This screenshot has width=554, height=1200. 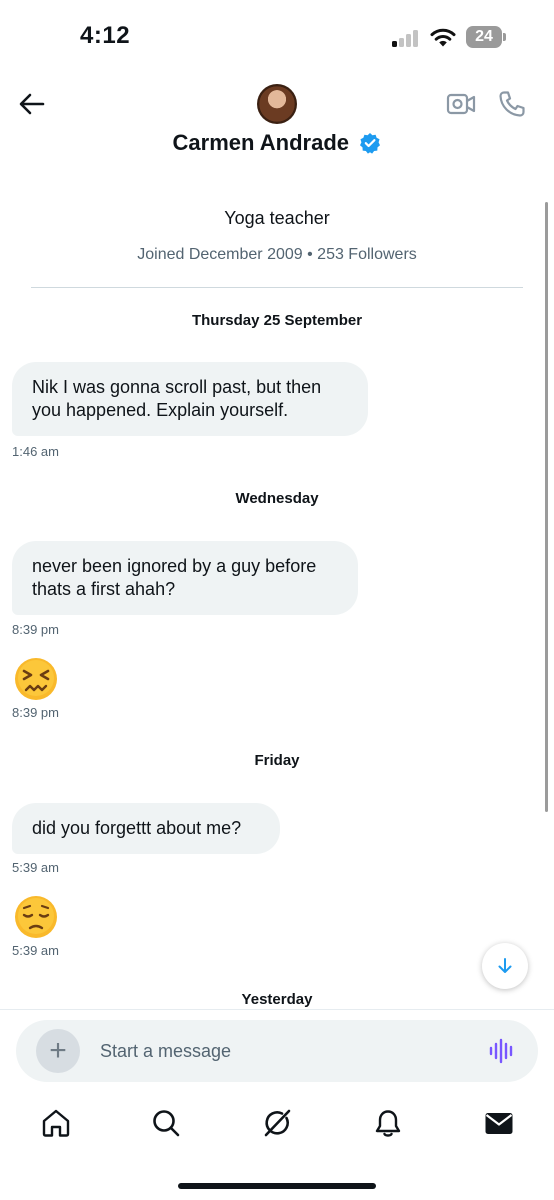 I want to click on battery-level: 24, so click(x=484, y=37).